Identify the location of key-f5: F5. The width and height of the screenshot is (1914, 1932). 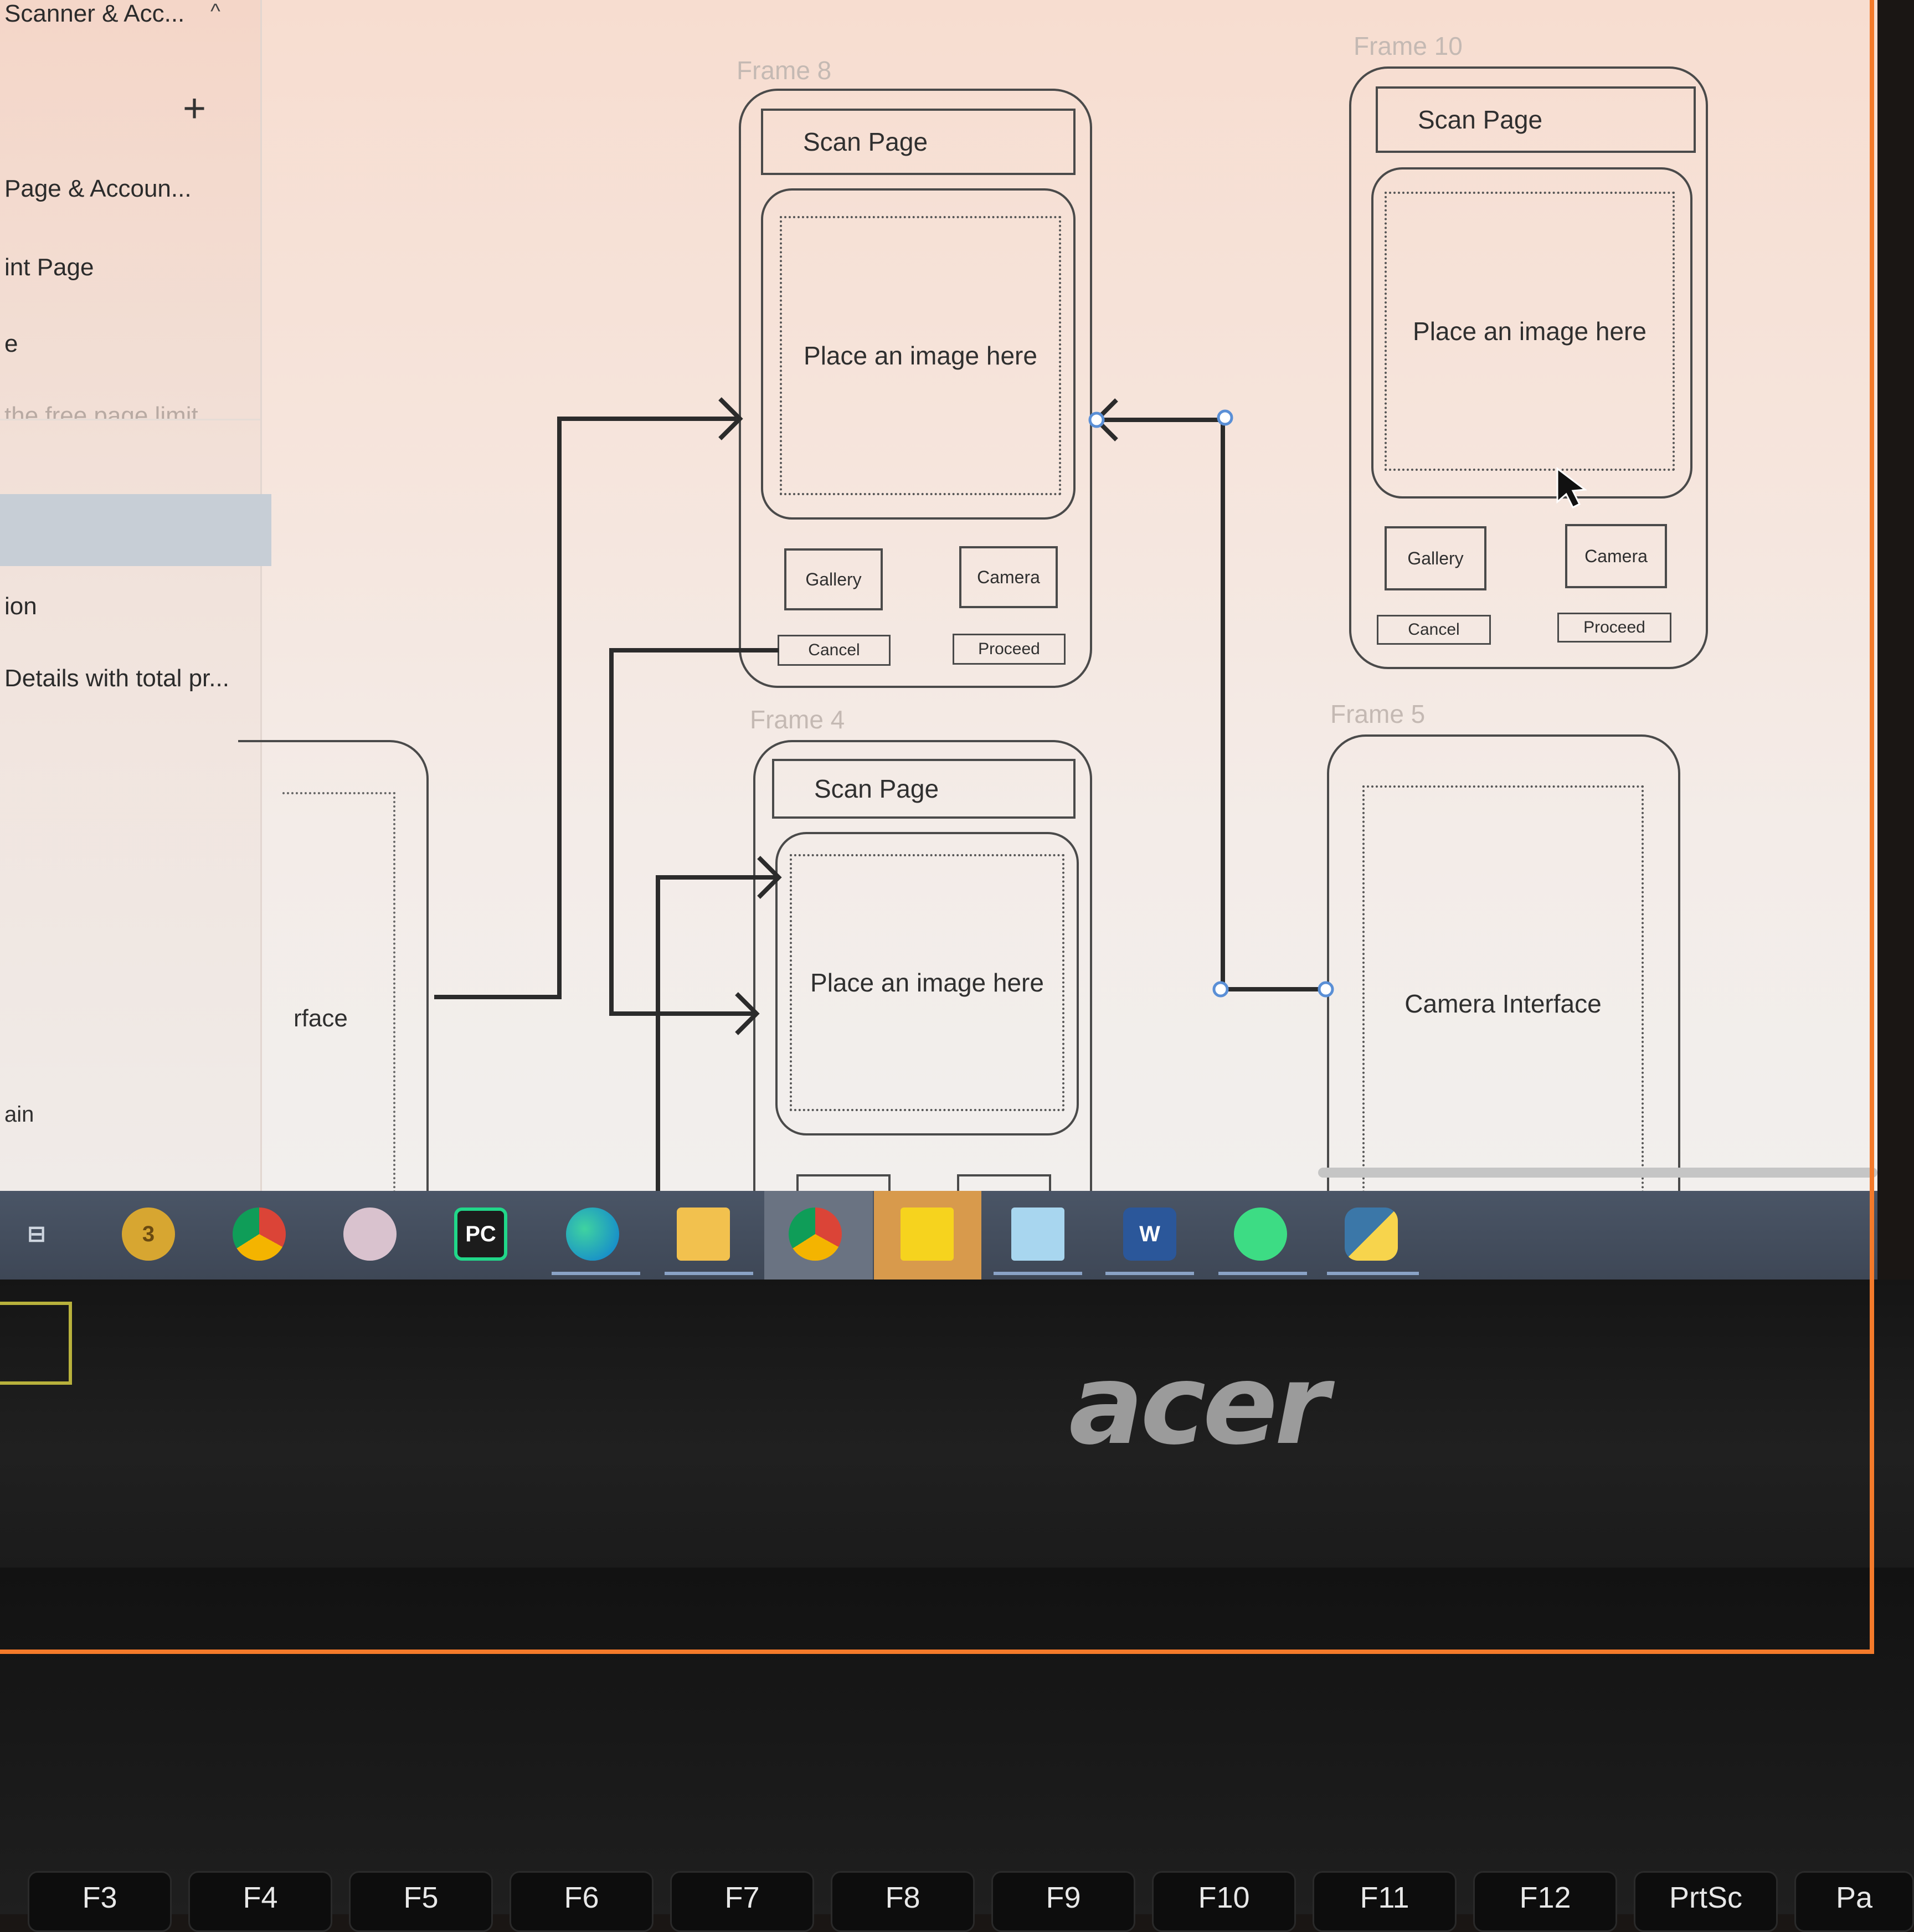
(421, 1902).